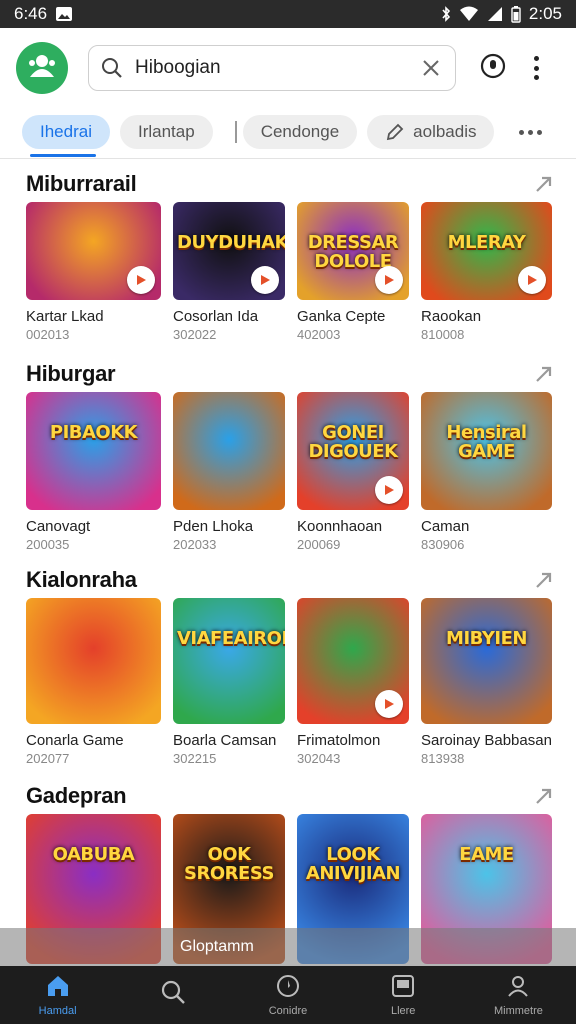 The height and width of the screenshot is (1024, 576). I want to click on chip-label: Cendonge, so click(300, 131).